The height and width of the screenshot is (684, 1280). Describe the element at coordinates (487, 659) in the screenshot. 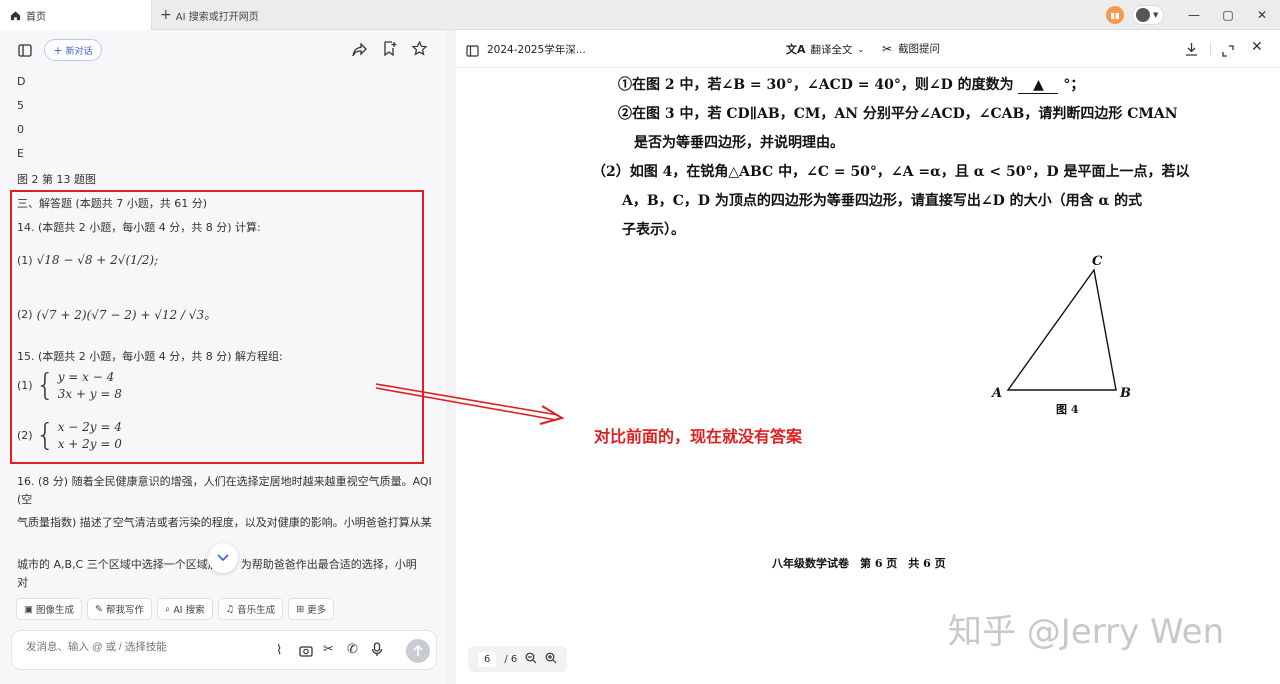

I see `page-number-input: 6` at that location.